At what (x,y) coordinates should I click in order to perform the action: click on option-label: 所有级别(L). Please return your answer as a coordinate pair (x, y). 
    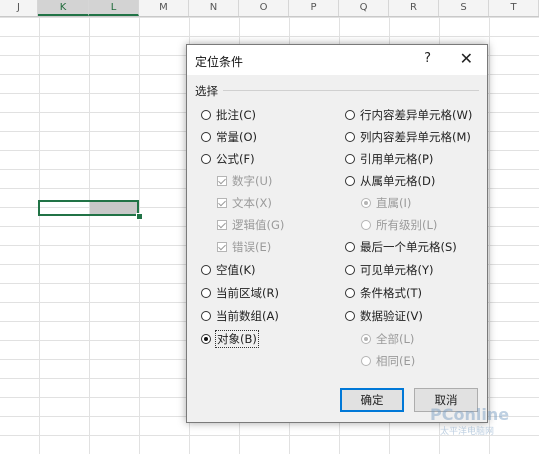
    Looking at the image, I should click on (407, 225).